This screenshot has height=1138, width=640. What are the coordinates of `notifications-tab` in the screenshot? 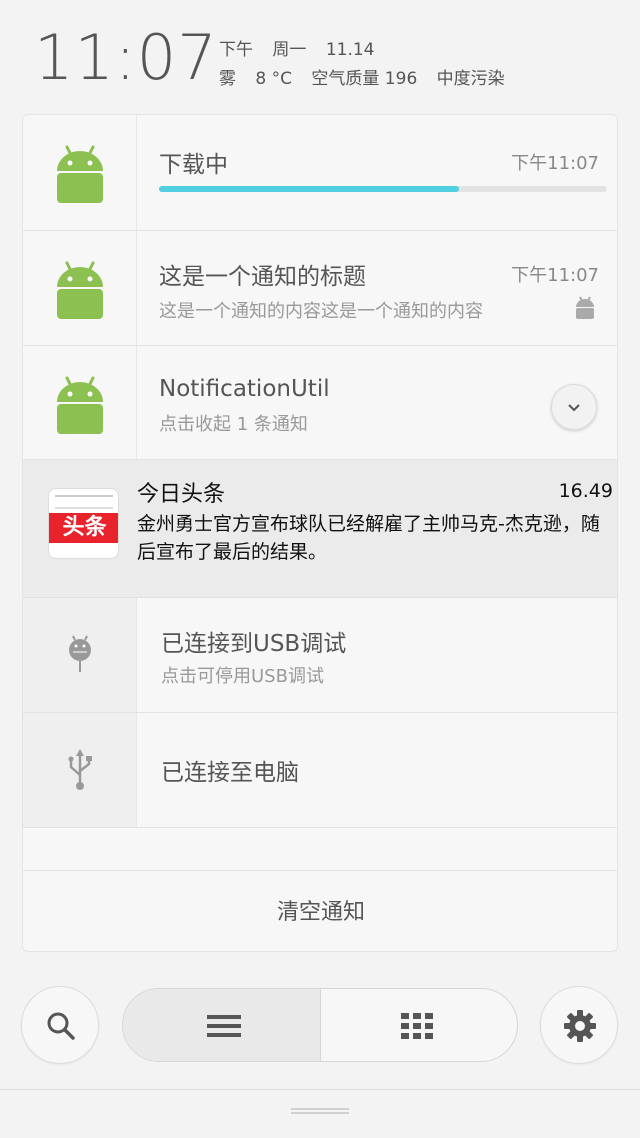 It's located at (222, 1025).